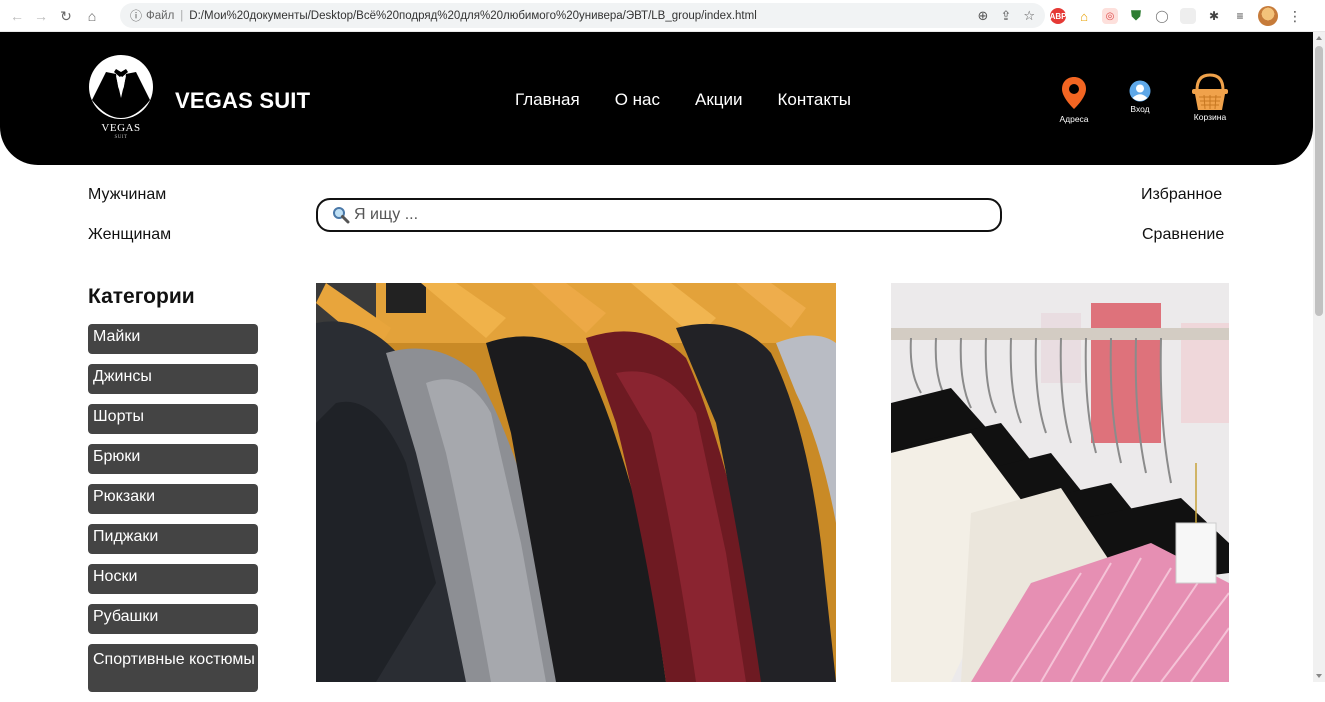 This screenshot has width=1325, height=702. Describe the element at coordinates (129, 235) in the screenshot. I see `women-link: Женщинам` at that location.